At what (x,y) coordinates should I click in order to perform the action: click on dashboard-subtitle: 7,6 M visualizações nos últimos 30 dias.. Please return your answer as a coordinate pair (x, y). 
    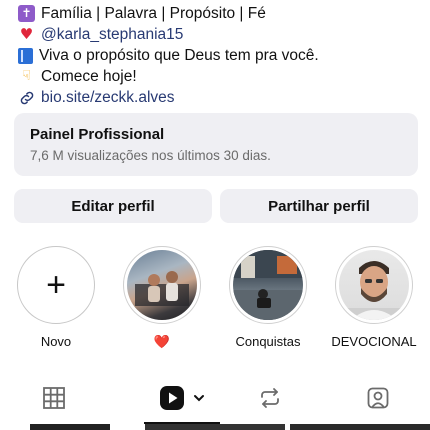
    Looking at the image, I should click on (150, 155).